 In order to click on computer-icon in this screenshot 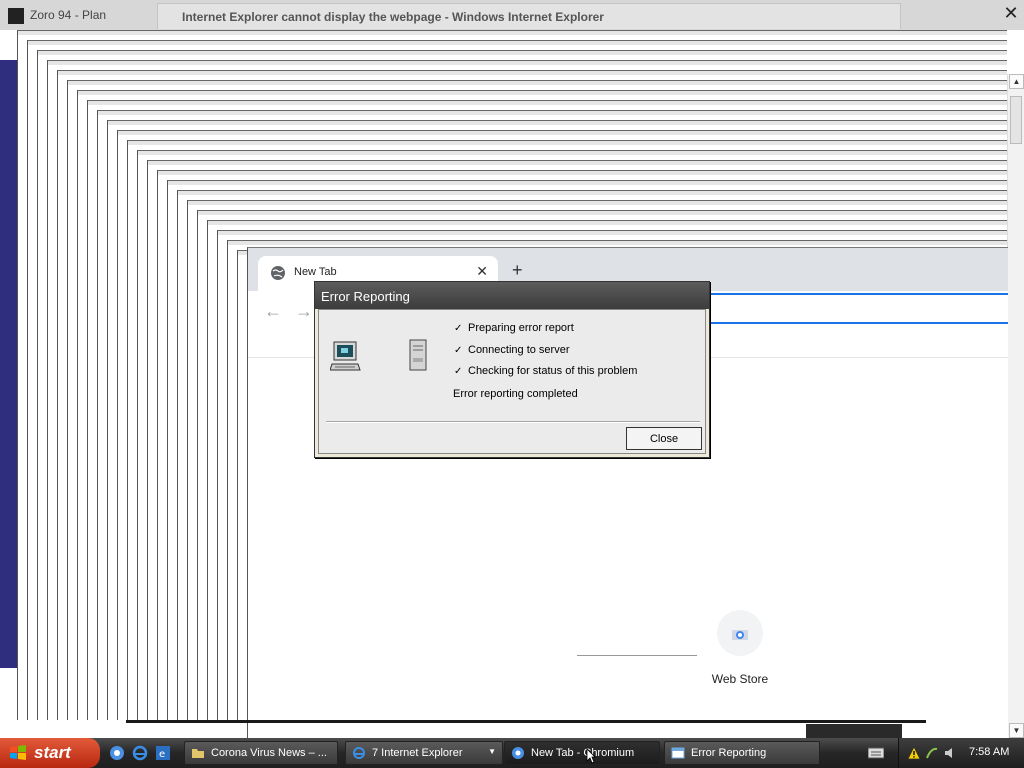, I will do `click(345, 356)`.